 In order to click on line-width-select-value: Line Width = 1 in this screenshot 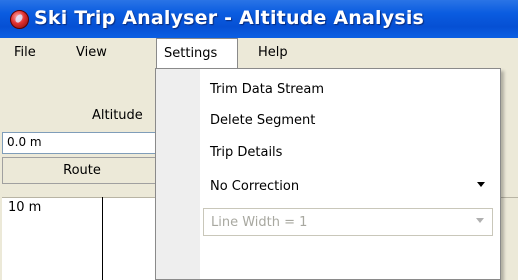, I will do `click(259, 222)`.